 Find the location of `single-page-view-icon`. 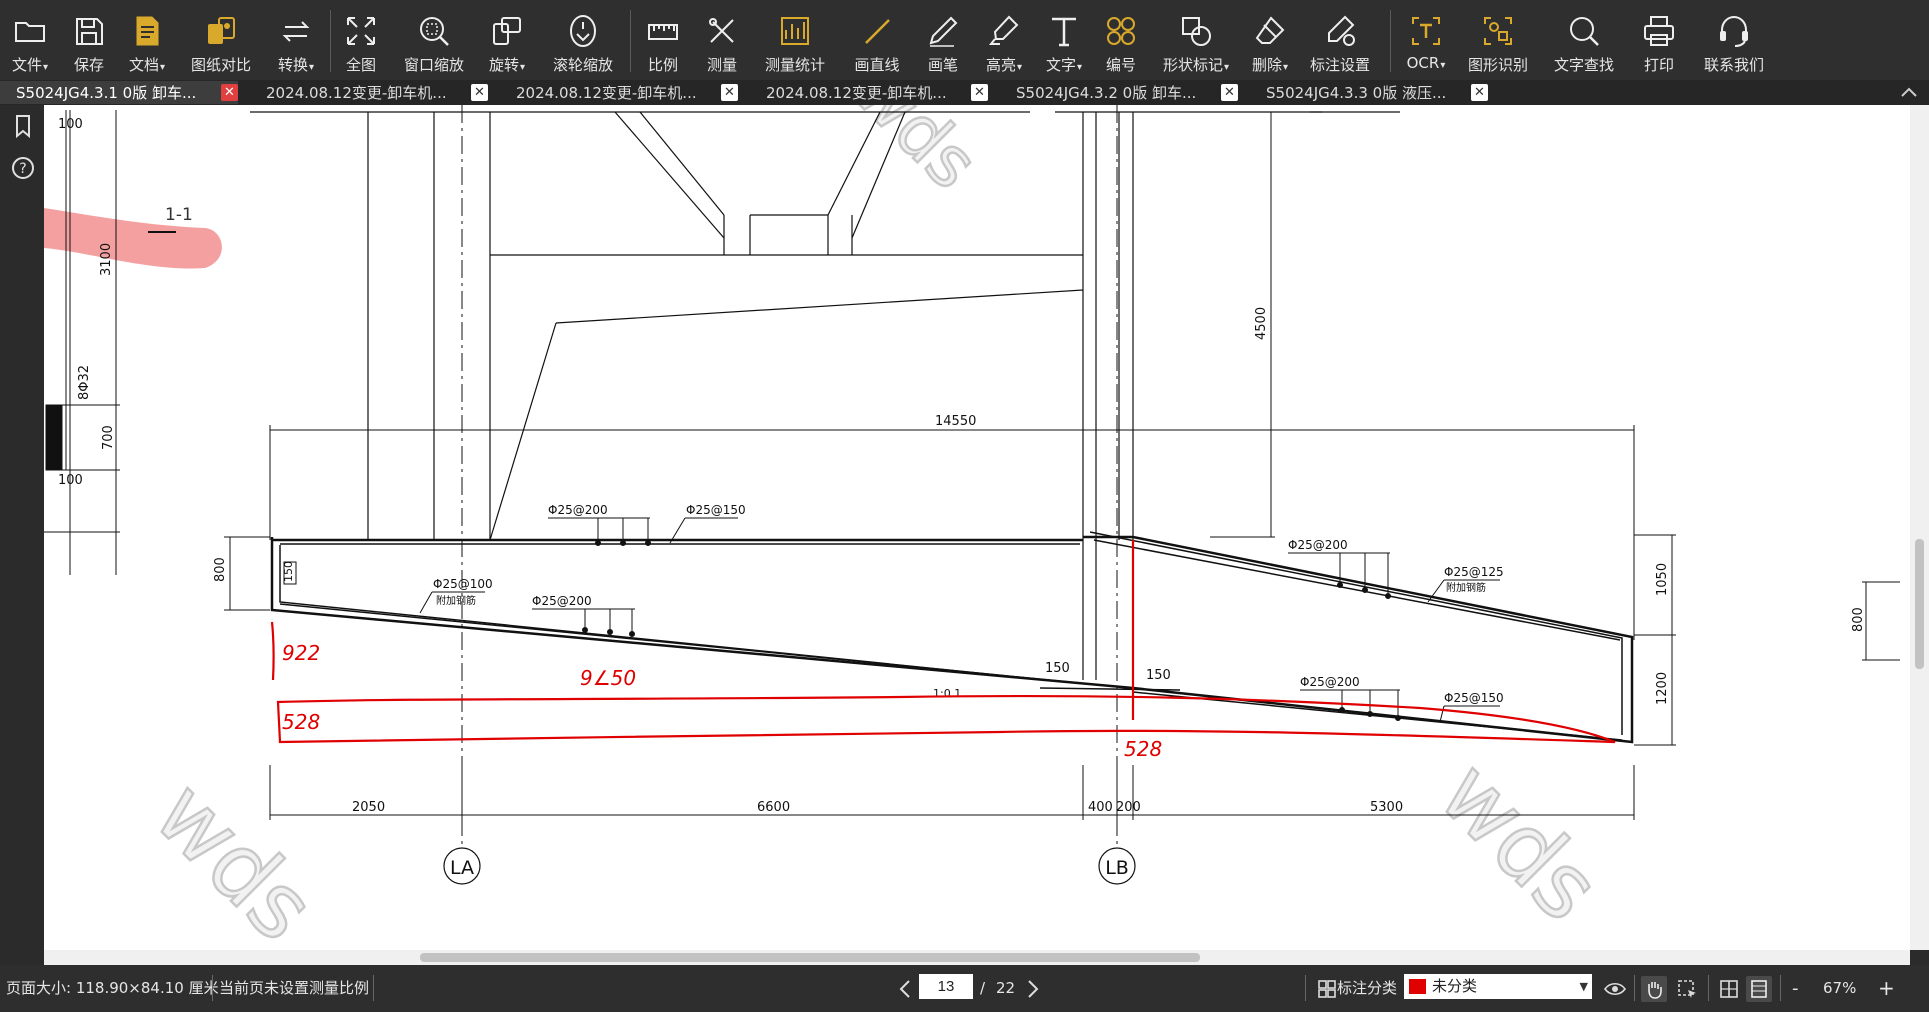

single-page-view-icon is located at coordinates (1729, 989).